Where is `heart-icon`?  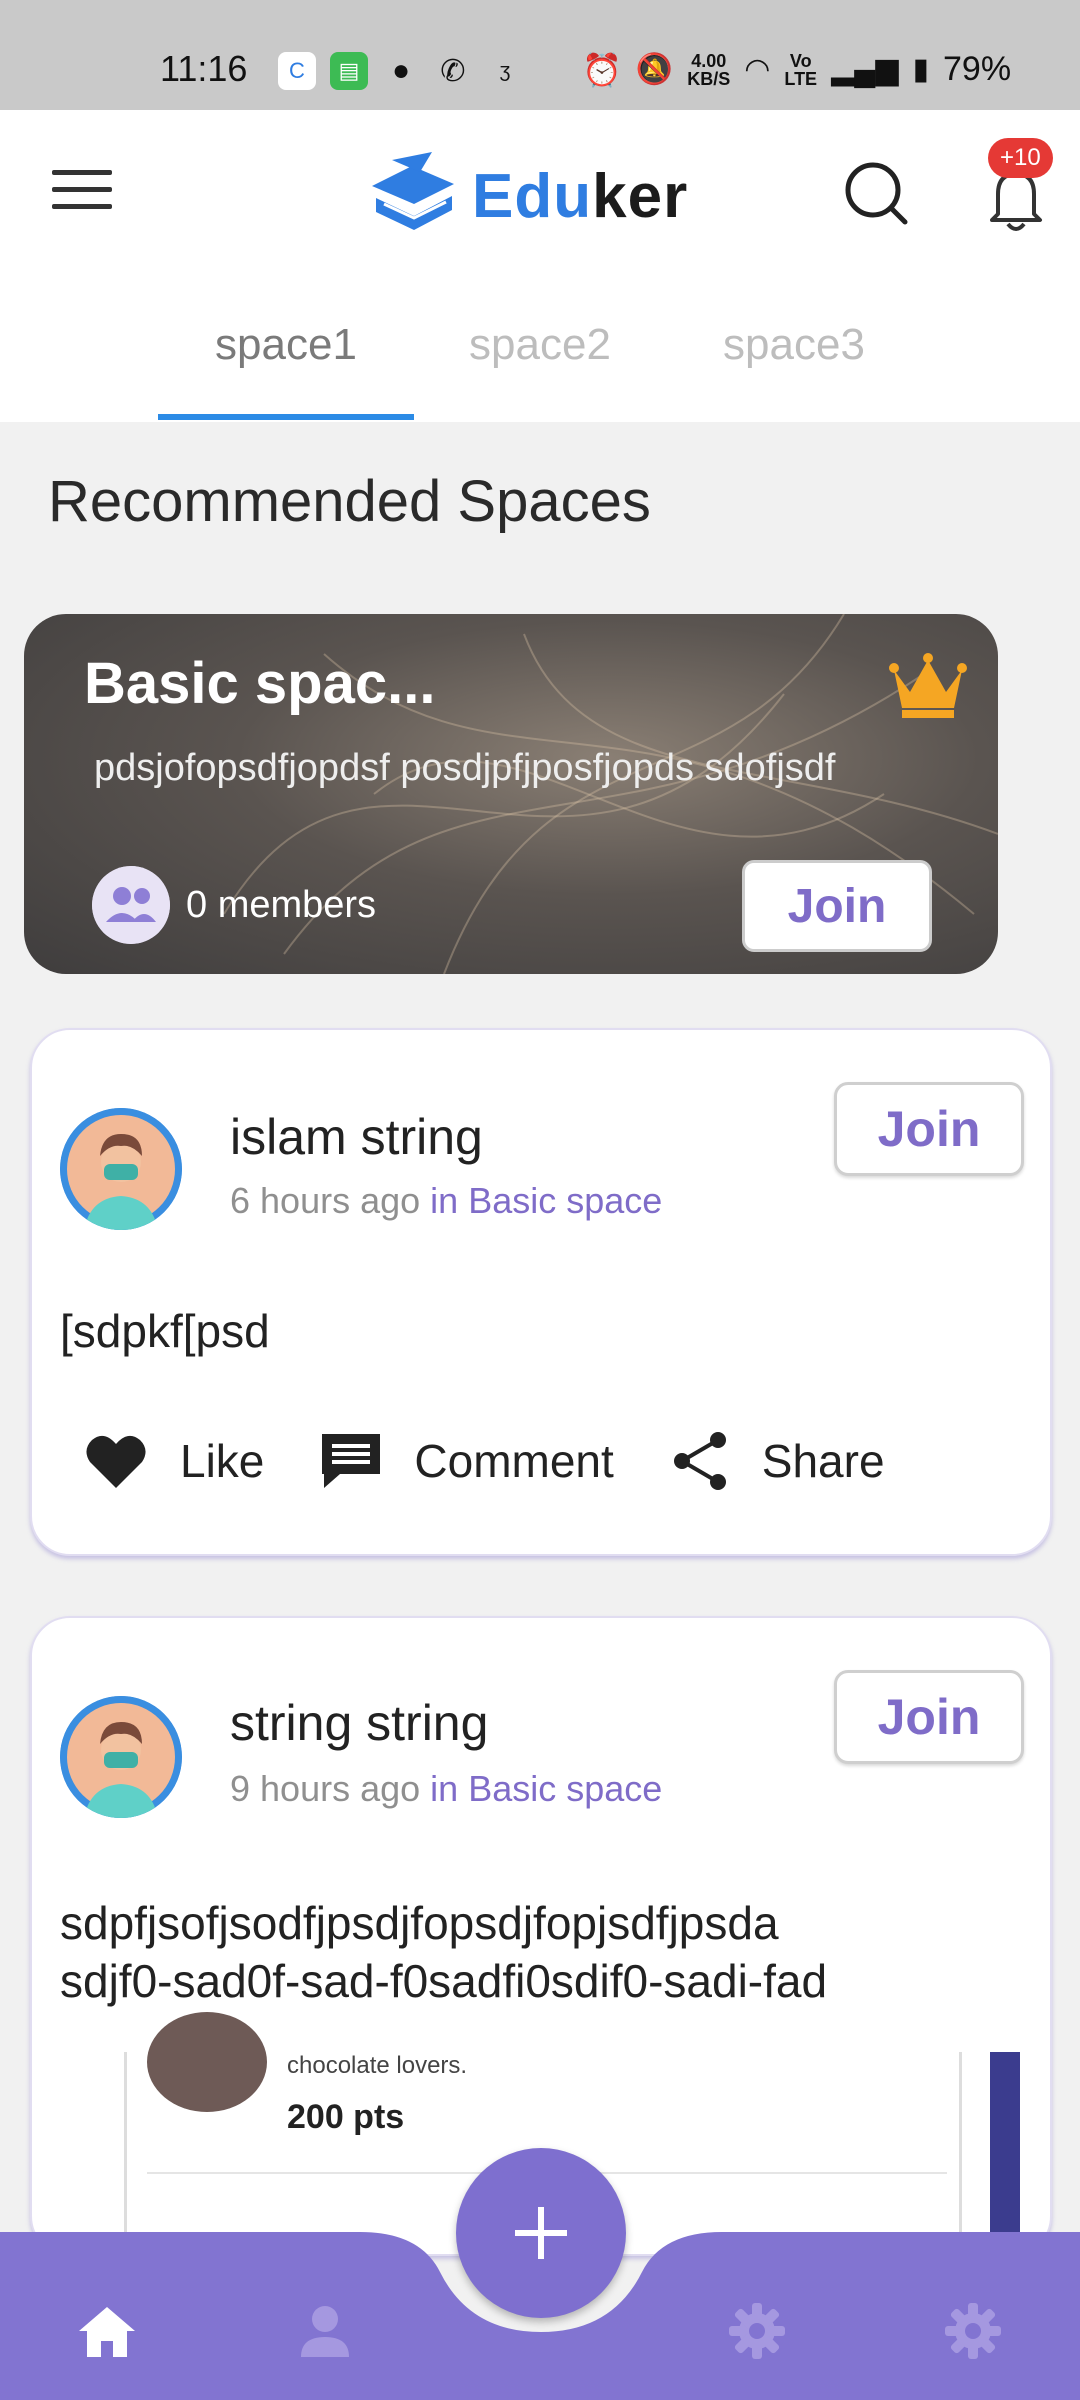 heart-icon is located at coordinates (116, 1461).